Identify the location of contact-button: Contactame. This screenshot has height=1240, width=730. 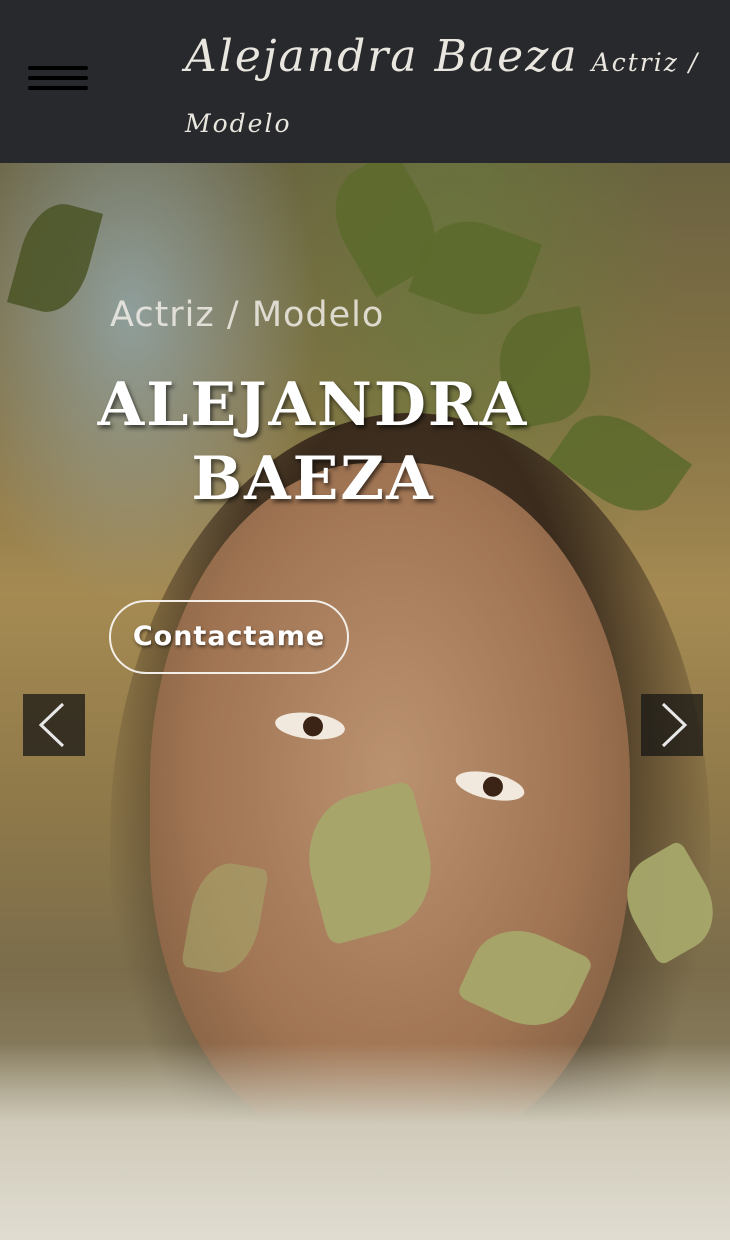
(229, 637).